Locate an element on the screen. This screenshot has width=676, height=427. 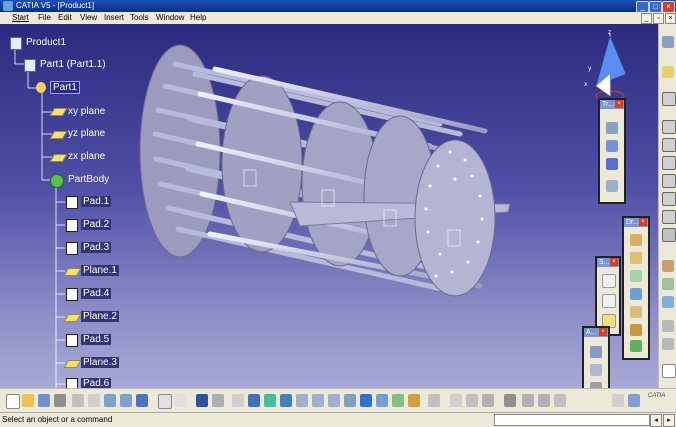
tree-node-xy-plane: xy plane is located at coordinates (86, 111).